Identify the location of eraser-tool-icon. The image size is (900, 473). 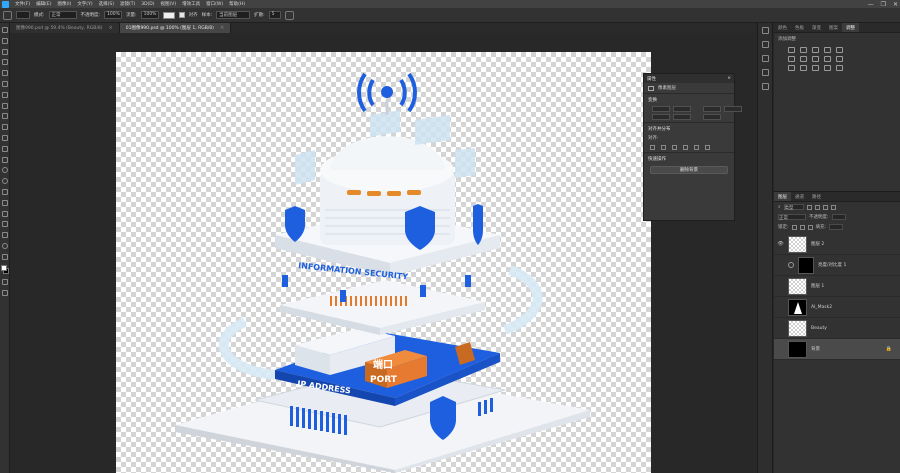
(4, 148).